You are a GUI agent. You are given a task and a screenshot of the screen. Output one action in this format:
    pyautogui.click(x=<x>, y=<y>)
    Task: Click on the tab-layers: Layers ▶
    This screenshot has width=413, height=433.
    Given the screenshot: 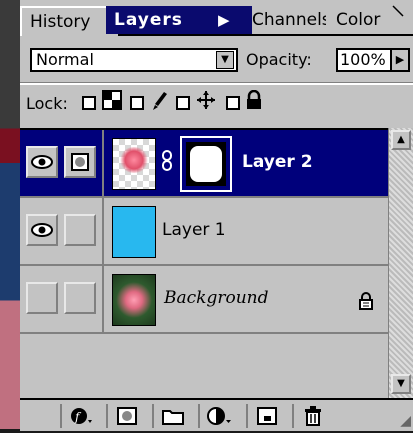 What is the action you would take?
    pyautogui.click(x=179, y=20)
    